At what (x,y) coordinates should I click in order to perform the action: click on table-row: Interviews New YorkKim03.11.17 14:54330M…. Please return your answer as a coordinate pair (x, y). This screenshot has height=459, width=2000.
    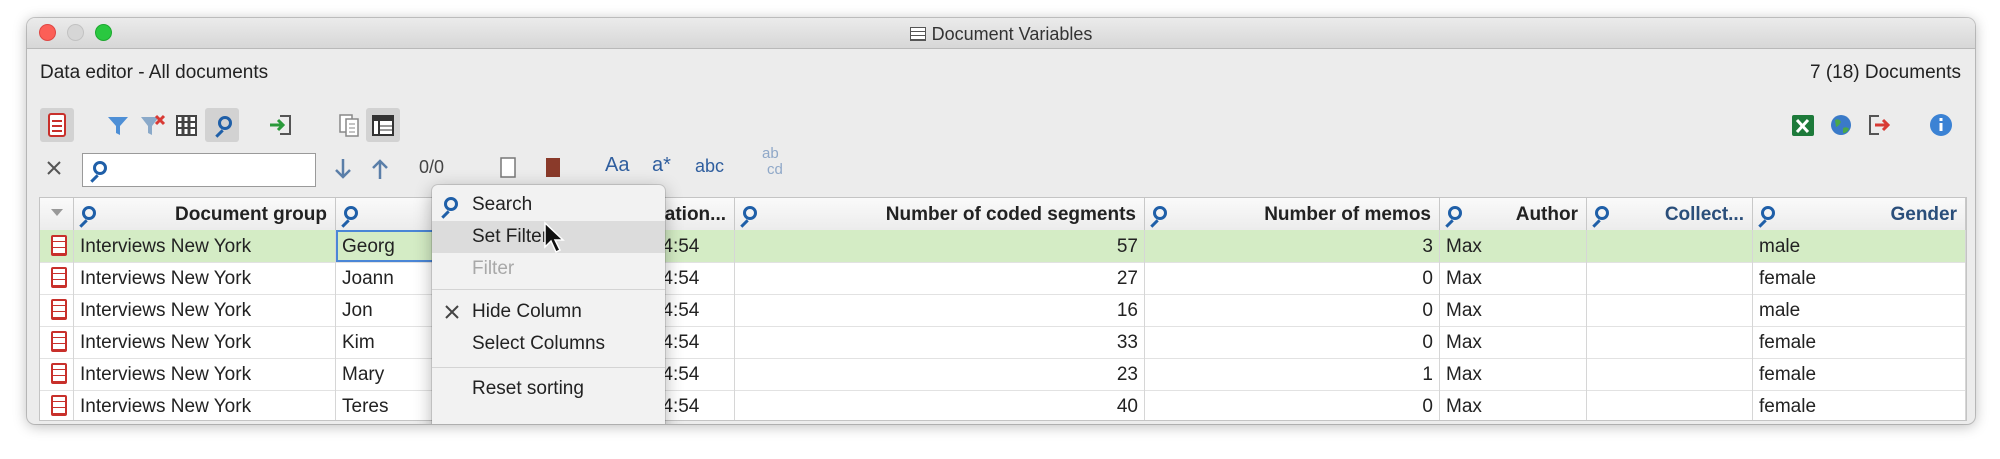
    Looking at the image, I should click on (1003, 342).